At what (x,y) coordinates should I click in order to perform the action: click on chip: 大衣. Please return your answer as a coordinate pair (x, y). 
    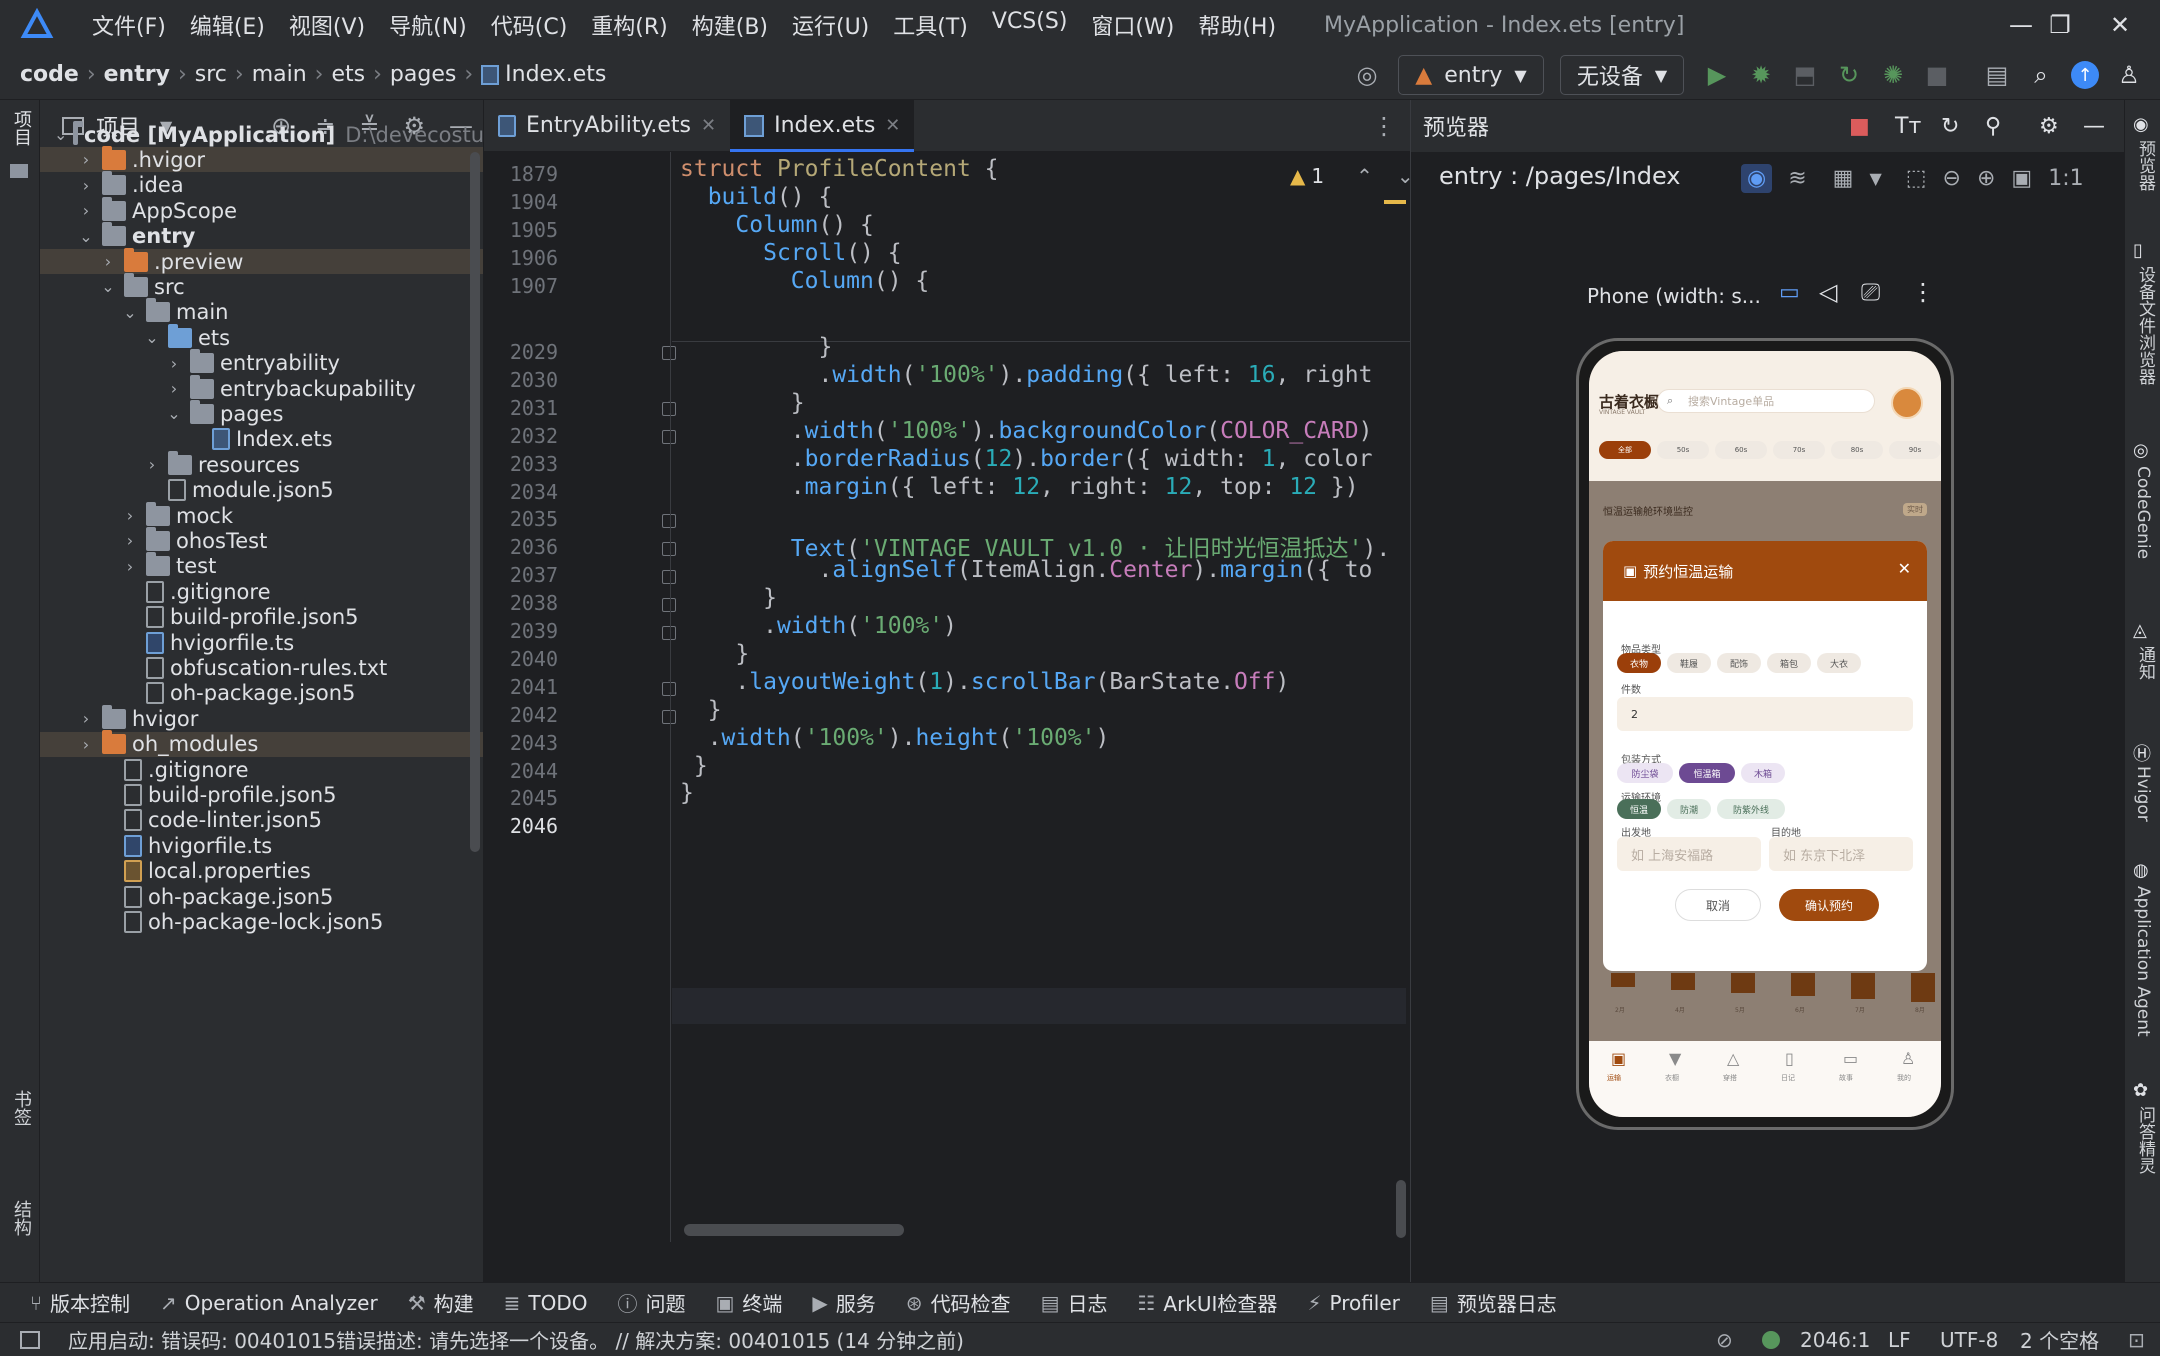
    Looking at the image, I should click on (1839, 663).